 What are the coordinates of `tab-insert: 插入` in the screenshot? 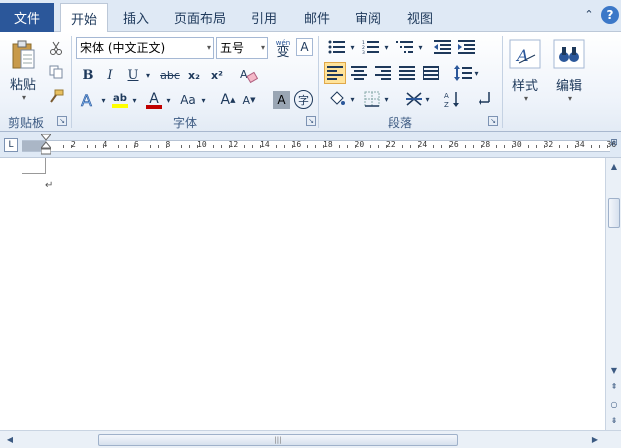 It's located at (136, 17).